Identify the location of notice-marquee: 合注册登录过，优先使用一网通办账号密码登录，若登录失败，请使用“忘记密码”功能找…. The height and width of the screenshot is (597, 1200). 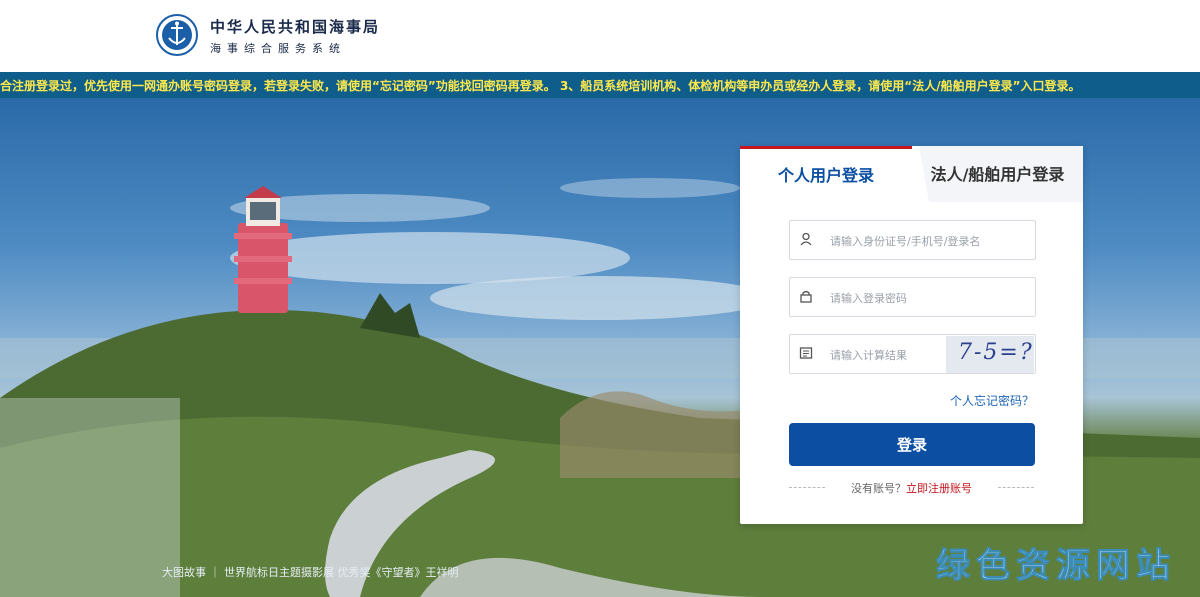
(600, 85).